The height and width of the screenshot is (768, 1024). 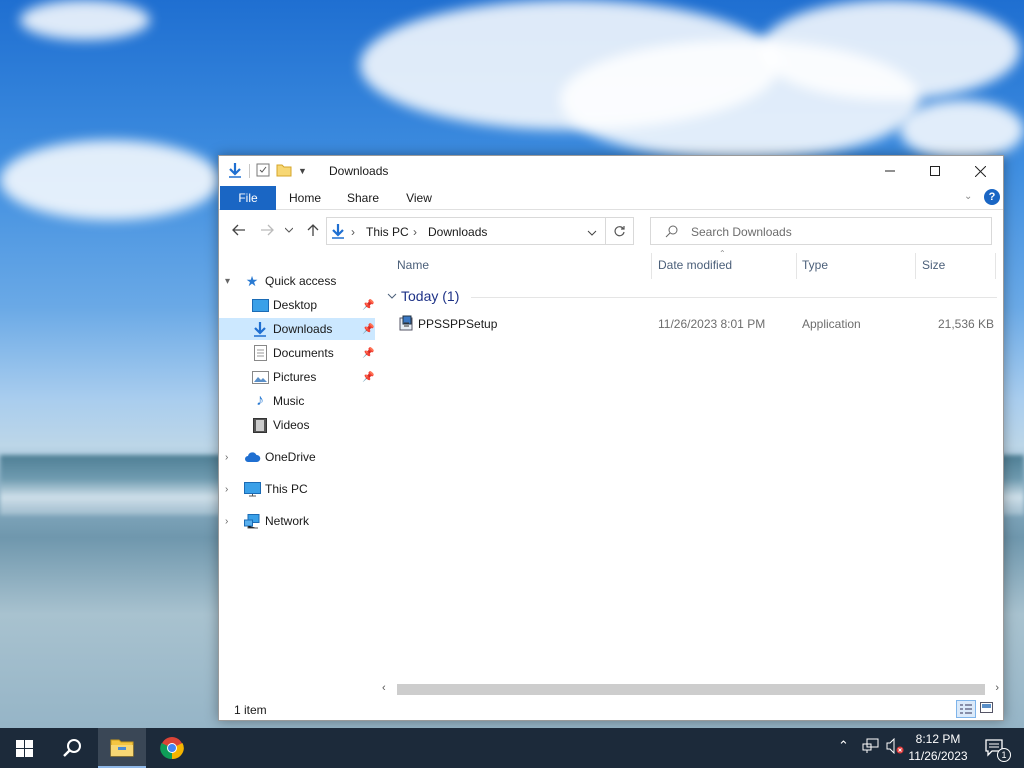 What do you see at coordinates (413, 265) in the screenshot?
I see `column-header-name: Name` at bounding box center [413, 265].